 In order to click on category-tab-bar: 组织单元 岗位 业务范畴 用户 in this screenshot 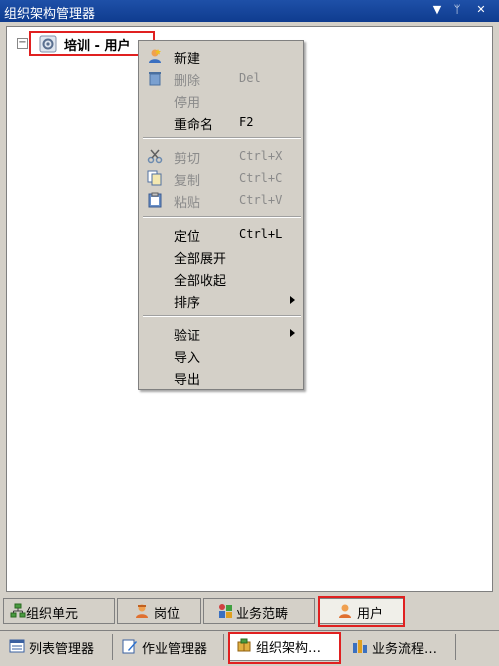, I will do `click(249, 611)`.